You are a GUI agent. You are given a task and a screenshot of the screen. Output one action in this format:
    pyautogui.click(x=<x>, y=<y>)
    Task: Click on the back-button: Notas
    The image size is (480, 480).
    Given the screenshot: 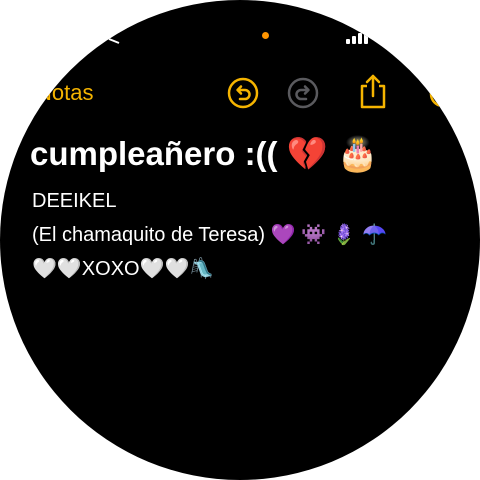 What is the action you would take?
    pyautogui.click(x=64, y=93)
    